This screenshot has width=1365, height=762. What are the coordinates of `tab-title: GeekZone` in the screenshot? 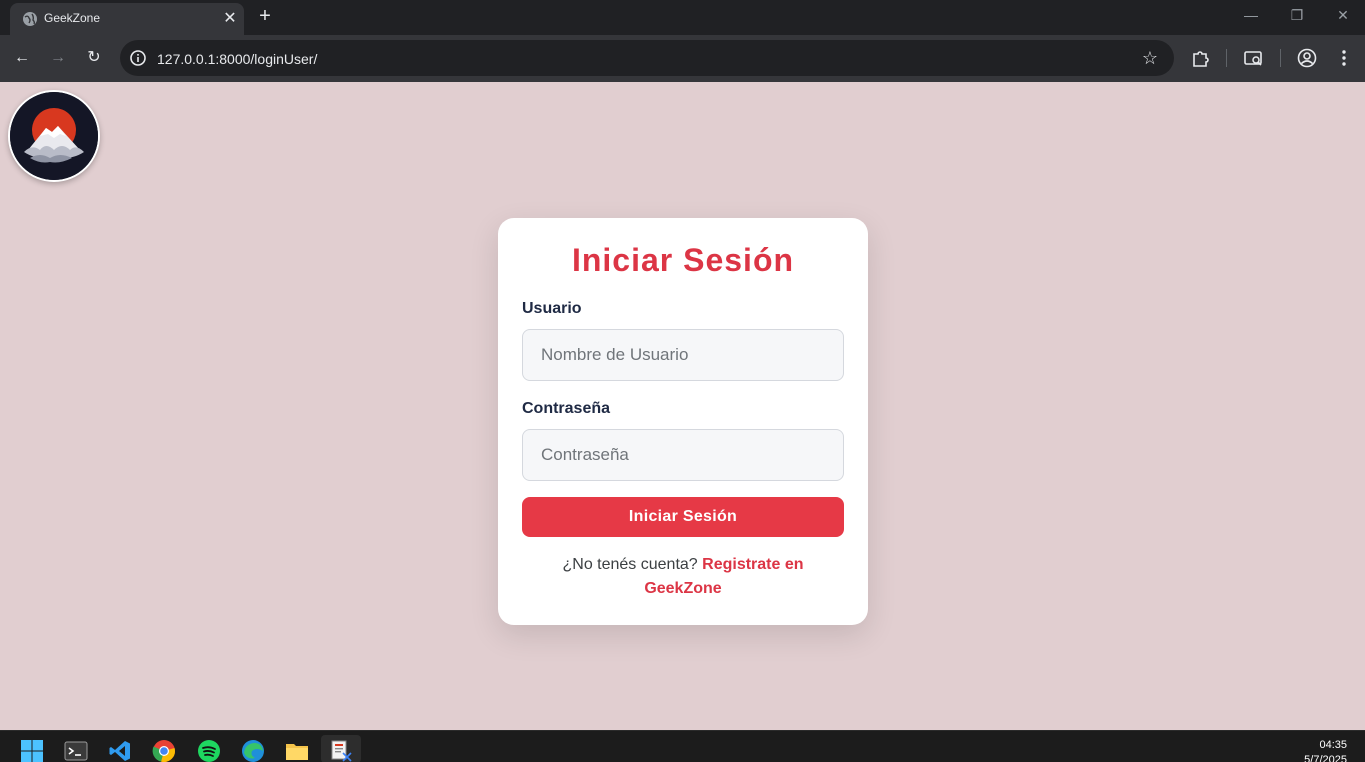 It's located at (72, 18).